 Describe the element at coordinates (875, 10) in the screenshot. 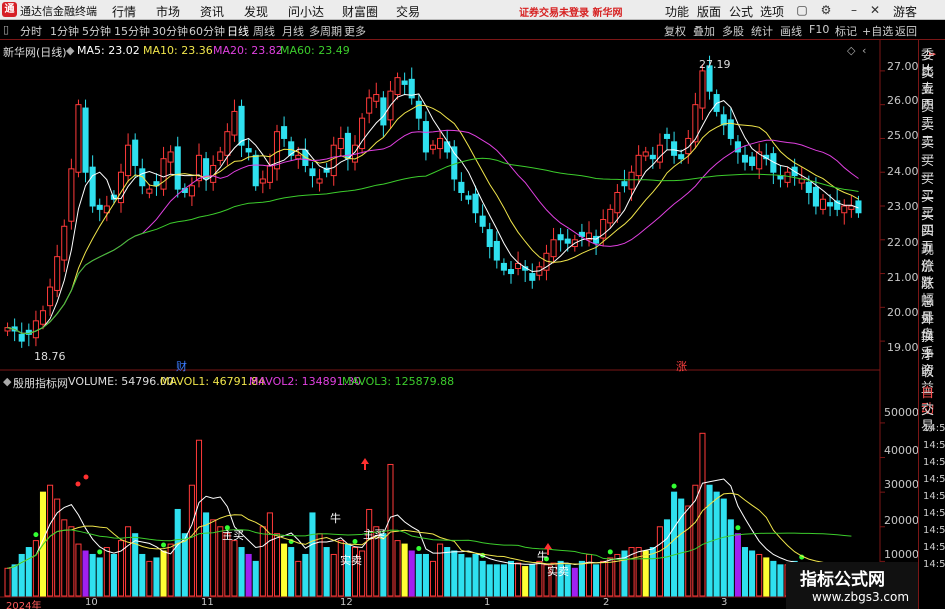

I see `close-icon: ✕` at that location.